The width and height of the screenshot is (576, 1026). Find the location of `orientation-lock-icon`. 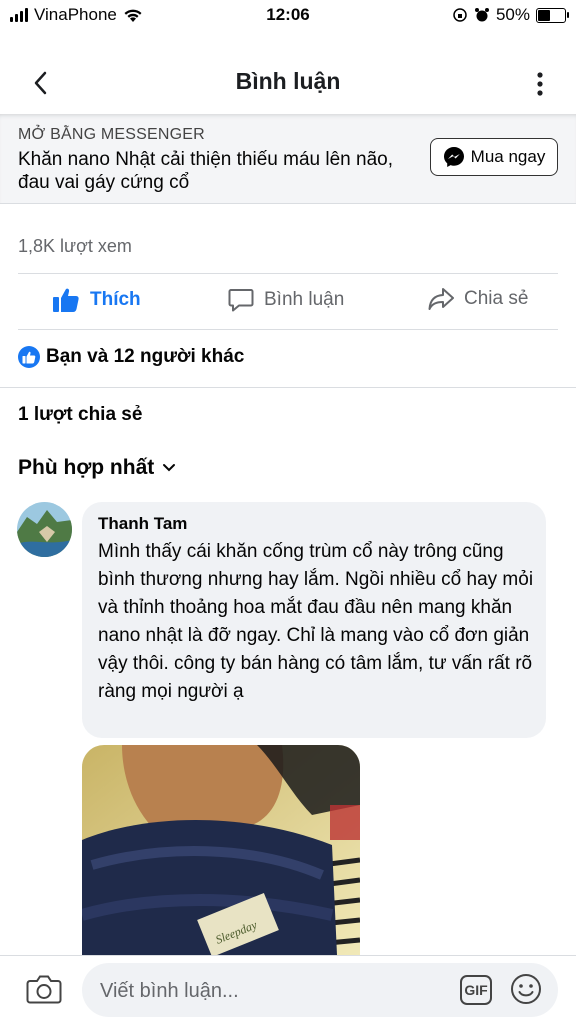

orientation-lock-icon is located at coordinates (460, 15).